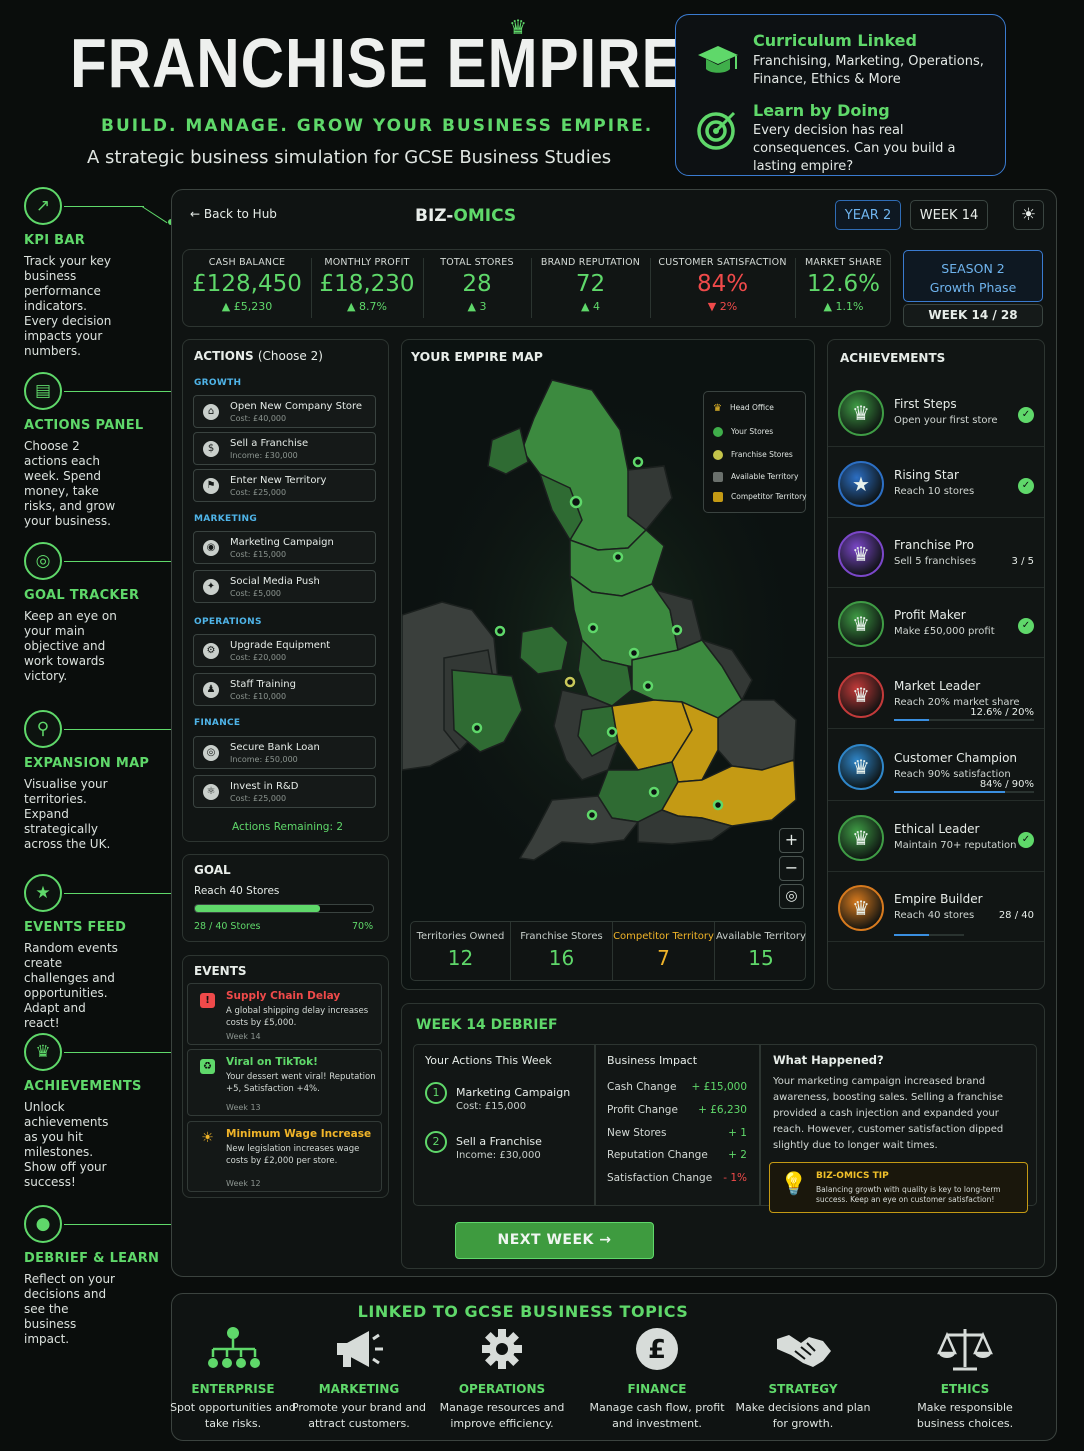 This screenshot has height=1451, width=1084. What do you see at coordinates (43, 729) in the screenshot?
I see `map-pin-icon: ⚲` at bounding box center [43, 729].